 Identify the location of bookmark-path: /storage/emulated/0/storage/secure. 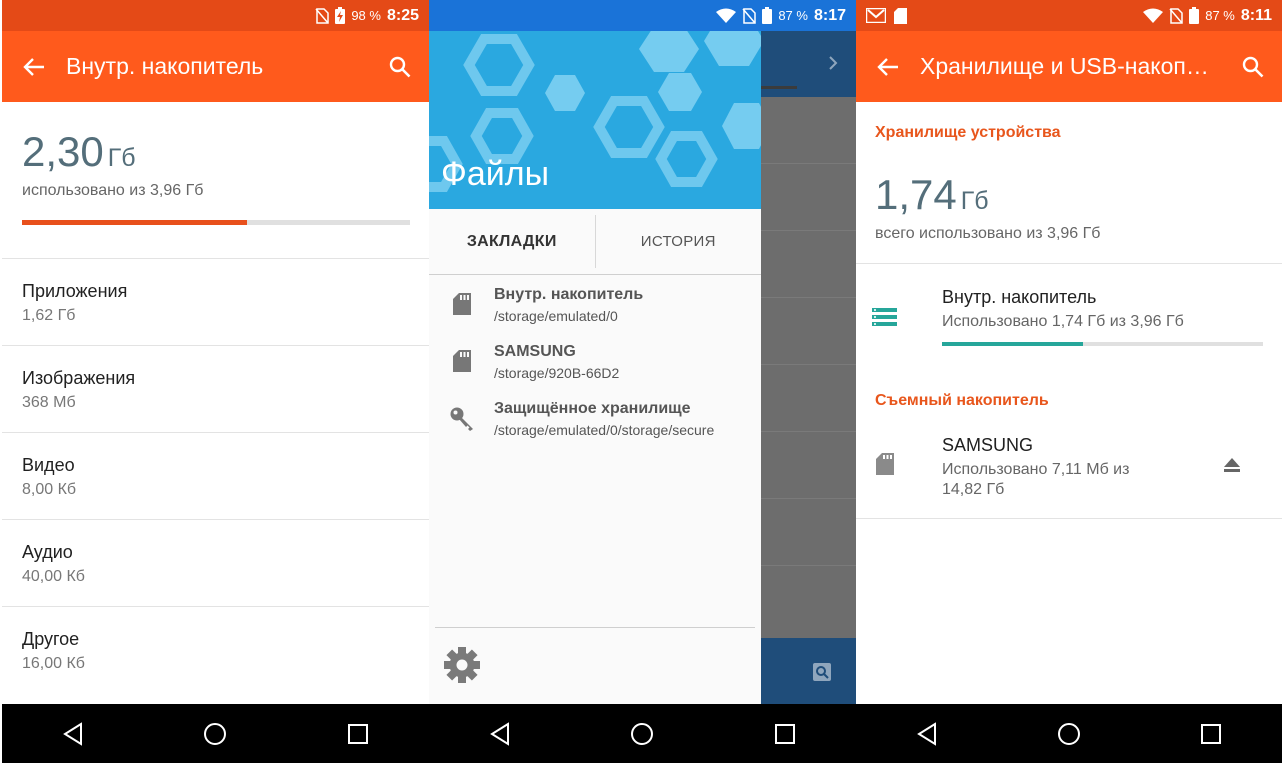
(604, 430).